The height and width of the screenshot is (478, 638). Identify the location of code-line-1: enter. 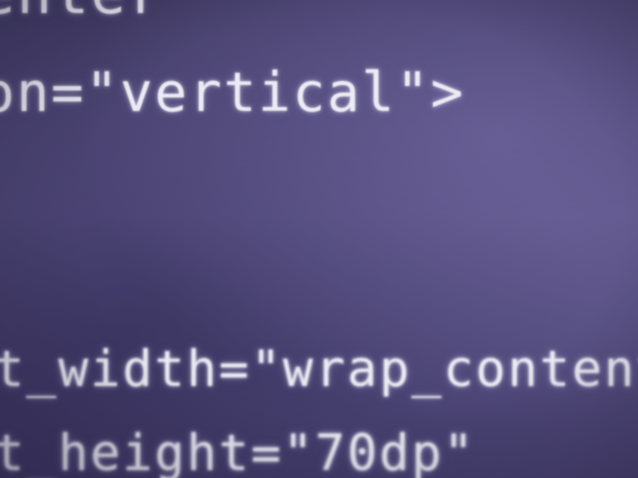
(82, 11).